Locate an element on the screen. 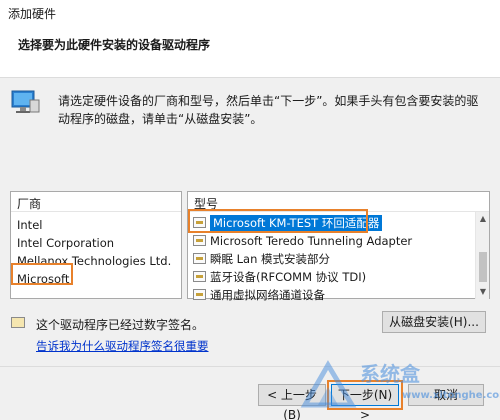  model-item-label: 蓝牙设备(RFCOMM 协议 TDI) is located at coordinates (288, 277).